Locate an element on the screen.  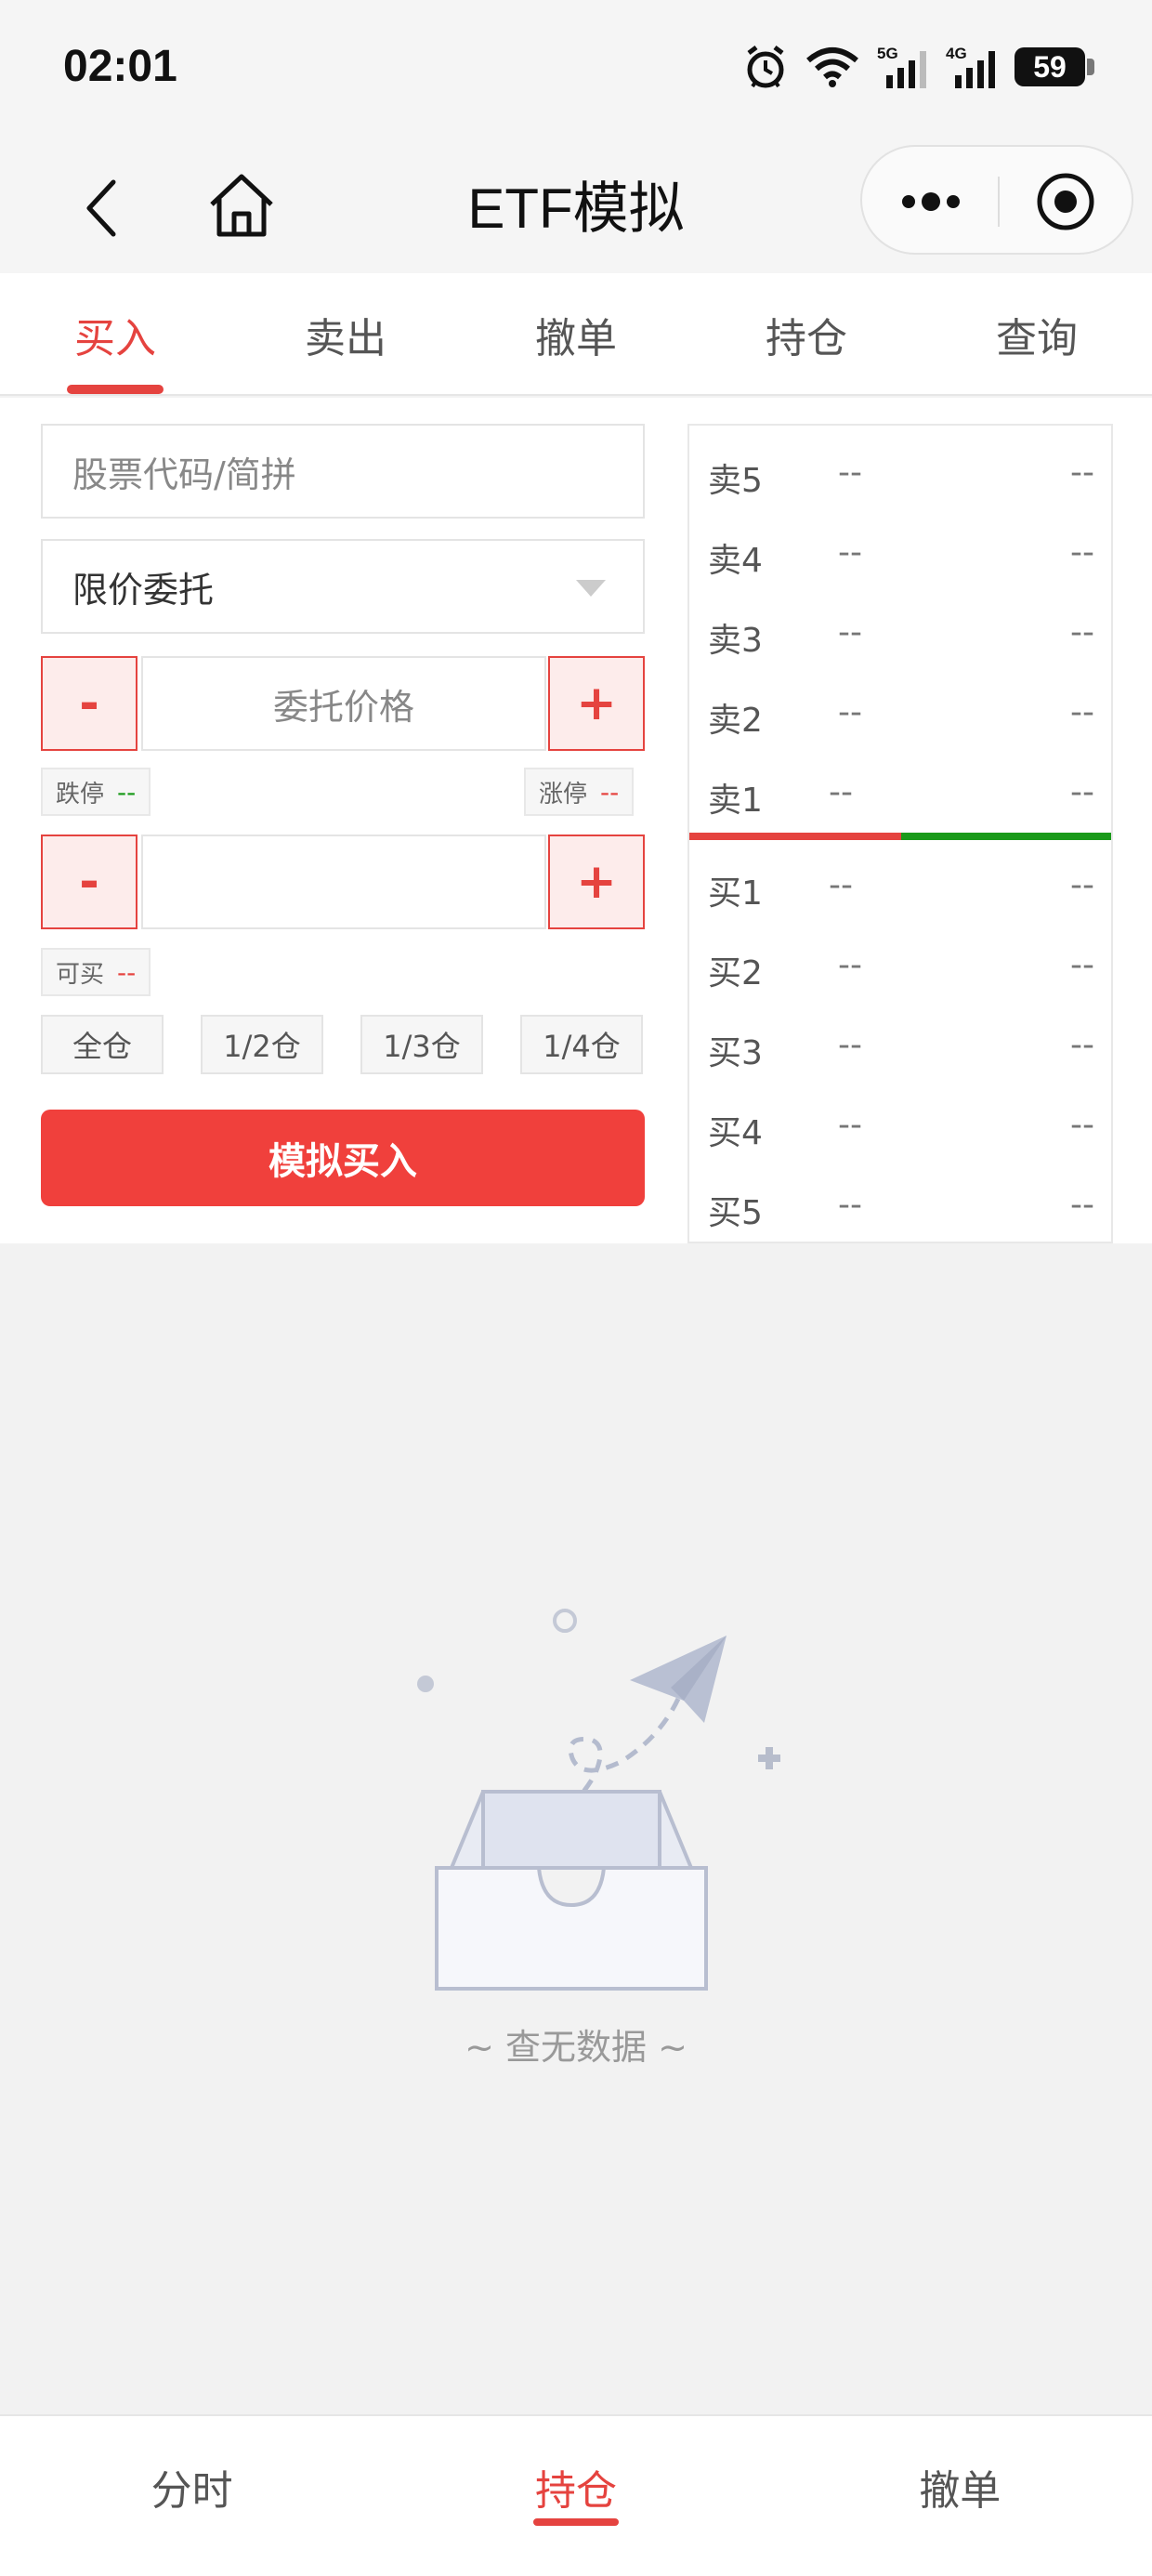
status-time: 02:01 is located at coordinates (120, 66).